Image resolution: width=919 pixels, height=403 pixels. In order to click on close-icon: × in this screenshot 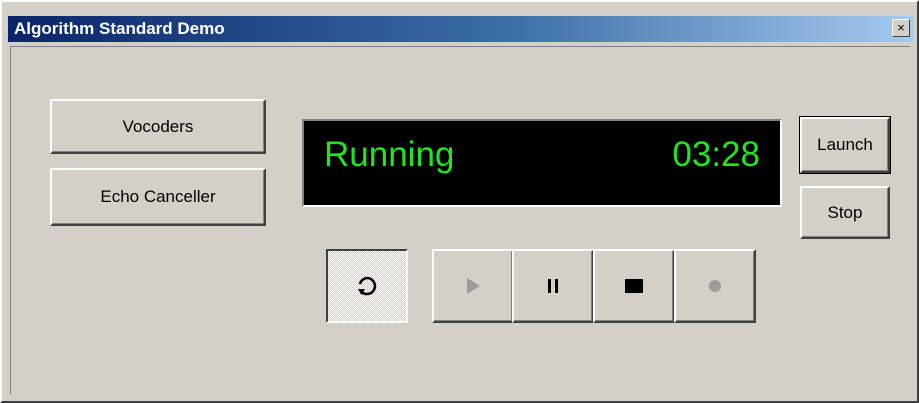, I will do `click(901, 27)`.